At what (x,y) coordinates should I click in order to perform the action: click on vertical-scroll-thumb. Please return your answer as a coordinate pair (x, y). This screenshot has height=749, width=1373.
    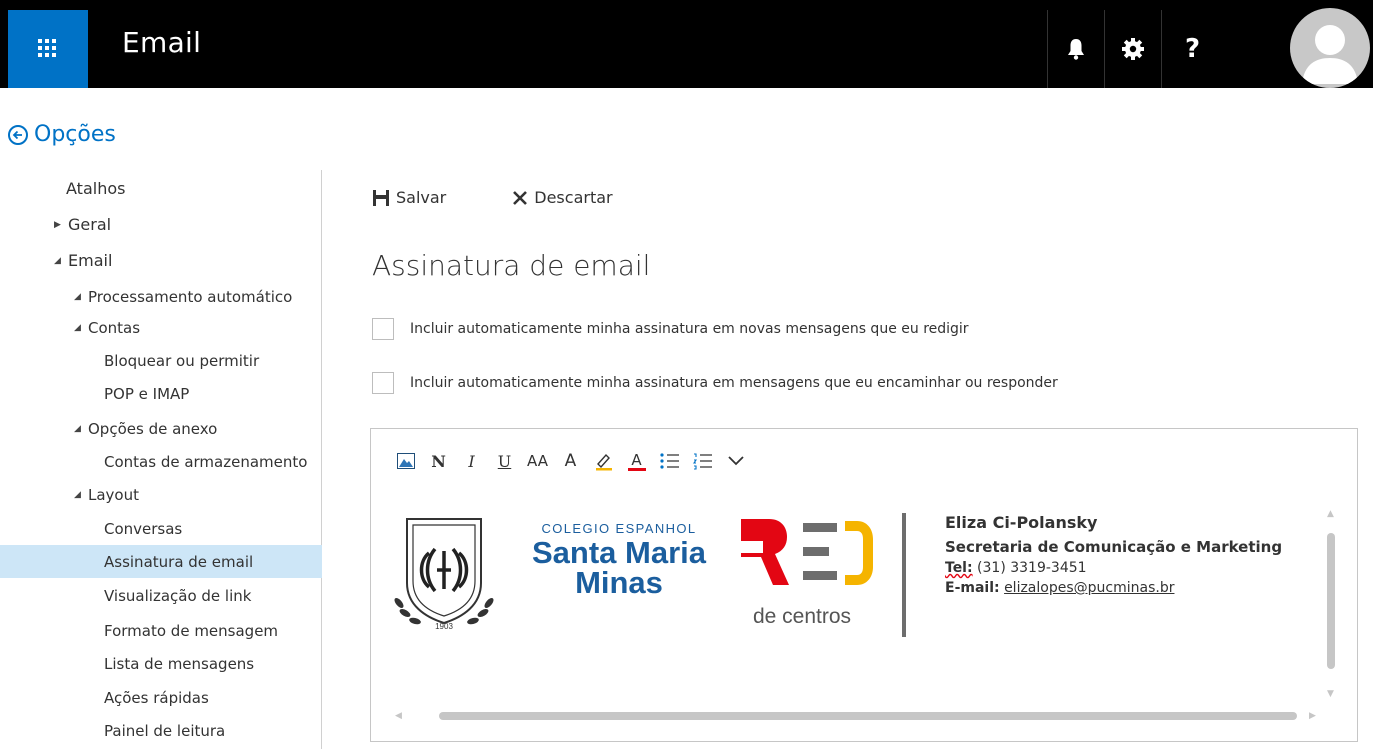
    Looking at the image, I should click on (1331, 601).